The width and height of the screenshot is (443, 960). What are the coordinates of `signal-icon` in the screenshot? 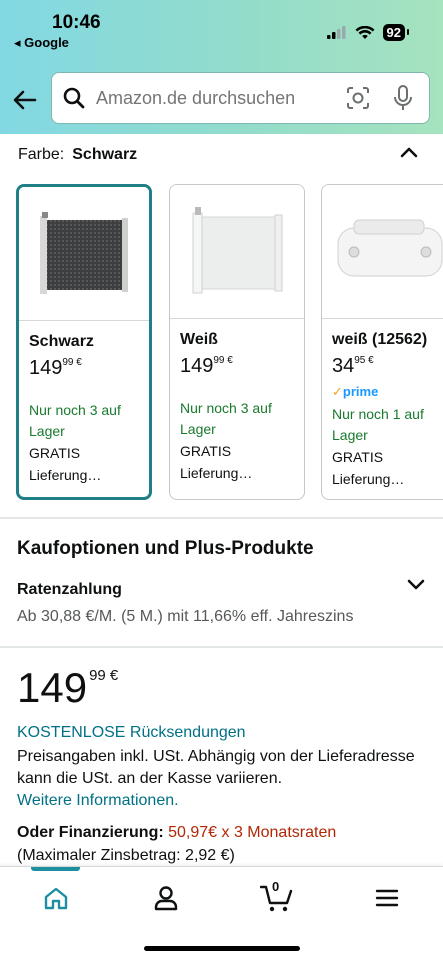 It's located at (336, 32).